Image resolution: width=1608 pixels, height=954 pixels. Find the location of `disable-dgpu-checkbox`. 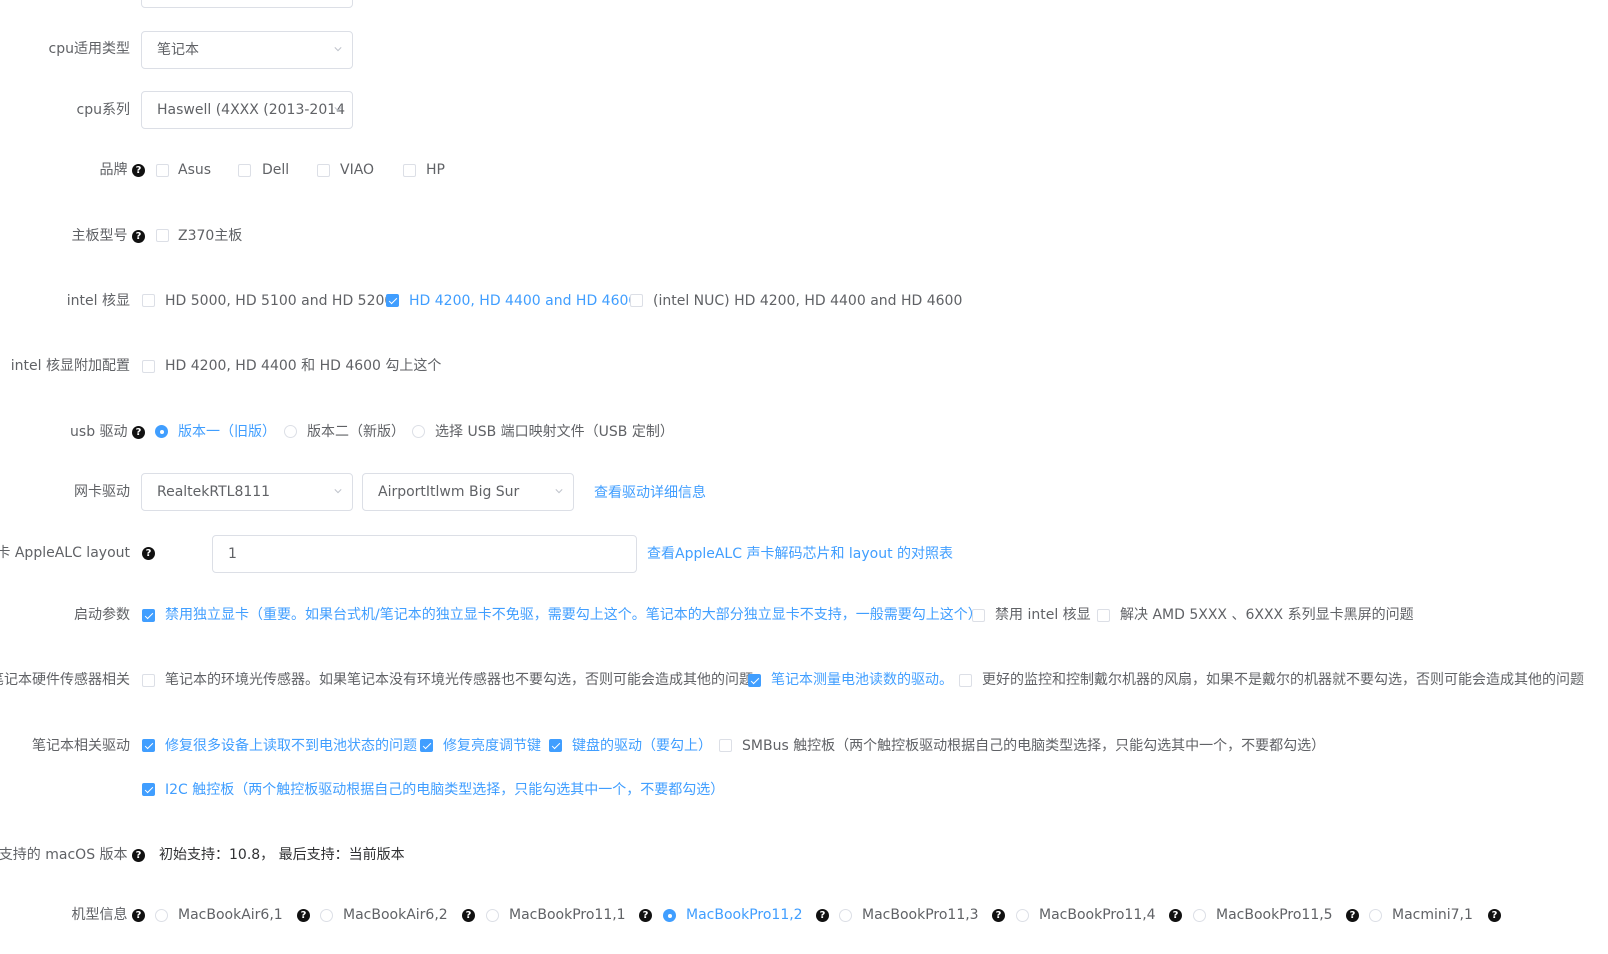

disable-dgpu-checkbox is located at coordinates (148, 615).